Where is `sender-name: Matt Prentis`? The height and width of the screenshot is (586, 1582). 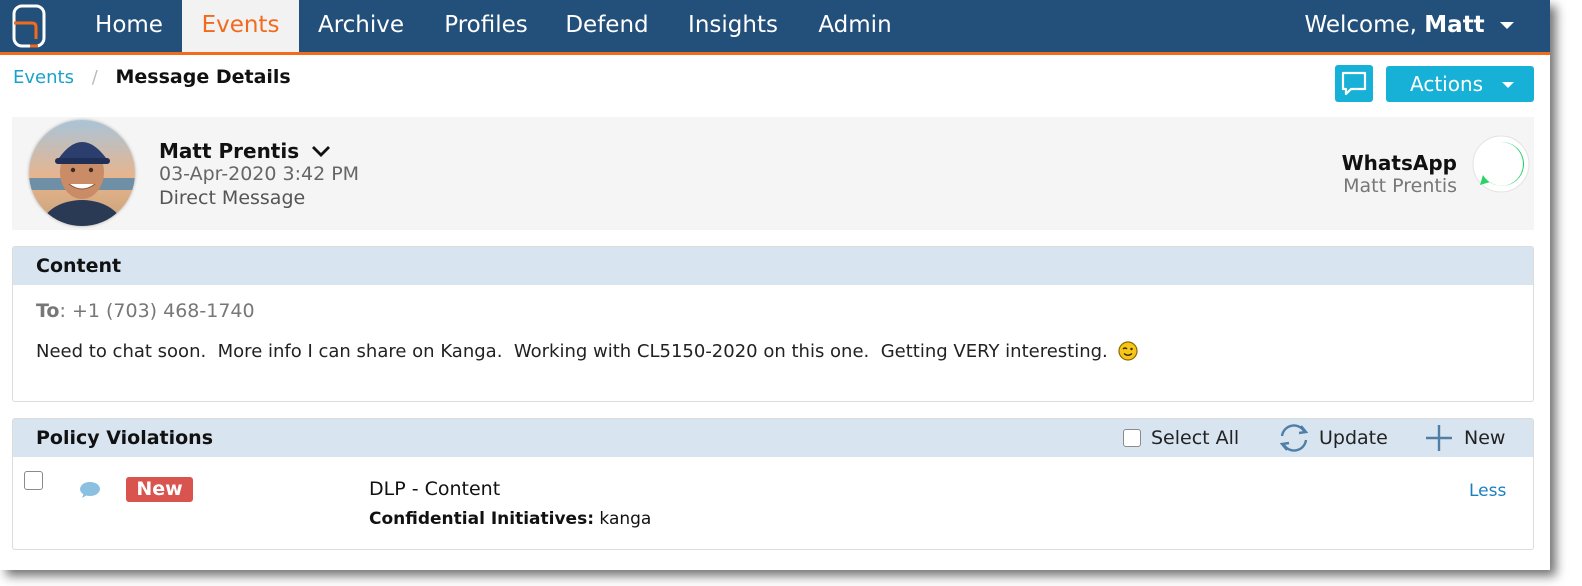
sender-name: Matt Prentis is located at coordinates (229, 151).